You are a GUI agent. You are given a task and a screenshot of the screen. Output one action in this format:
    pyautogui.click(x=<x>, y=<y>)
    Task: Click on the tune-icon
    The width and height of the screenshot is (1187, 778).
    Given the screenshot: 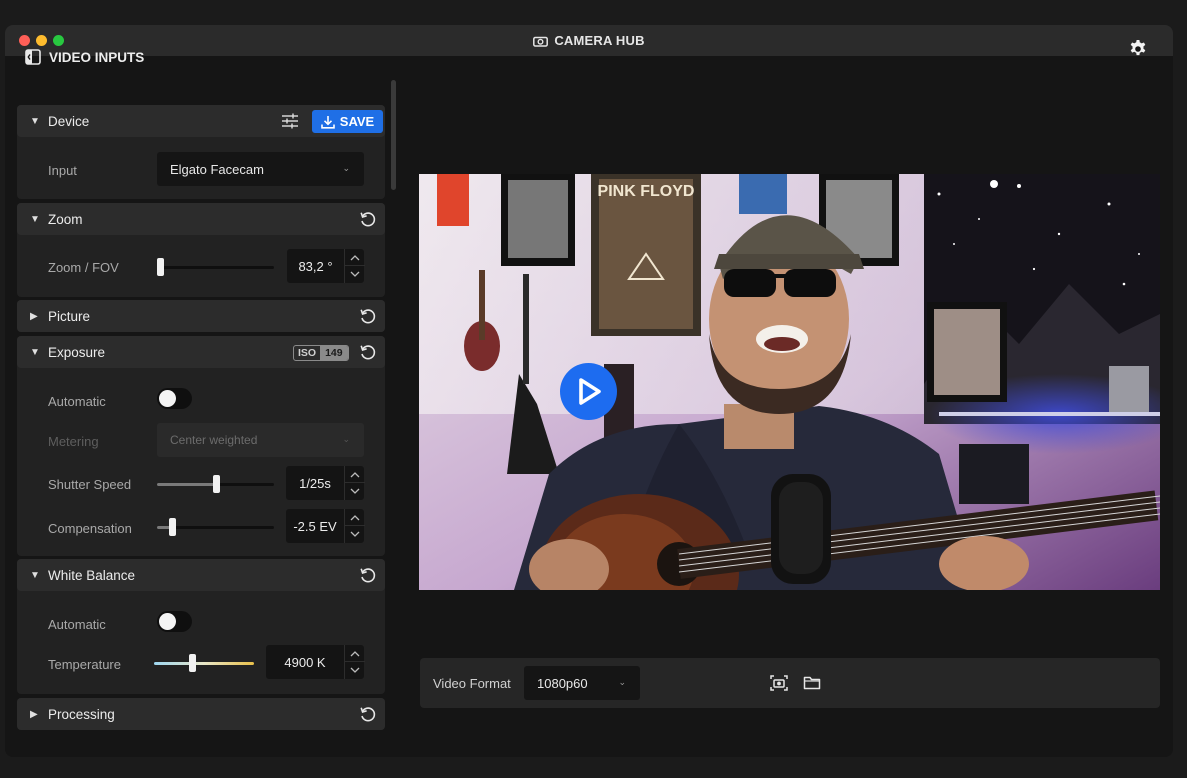 What is the action you would take?
    pyautogui.click(x=290, y=121)
    